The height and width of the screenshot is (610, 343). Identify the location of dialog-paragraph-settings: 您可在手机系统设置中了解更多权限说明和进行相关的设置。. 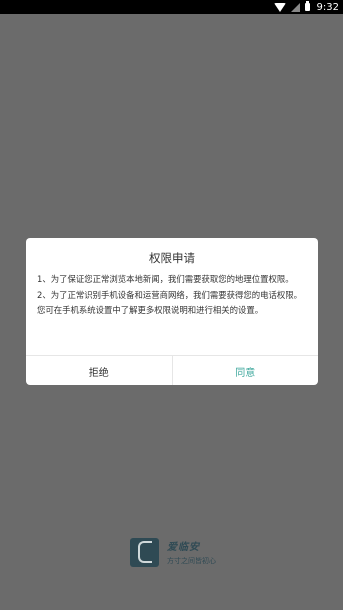
(150, 310).